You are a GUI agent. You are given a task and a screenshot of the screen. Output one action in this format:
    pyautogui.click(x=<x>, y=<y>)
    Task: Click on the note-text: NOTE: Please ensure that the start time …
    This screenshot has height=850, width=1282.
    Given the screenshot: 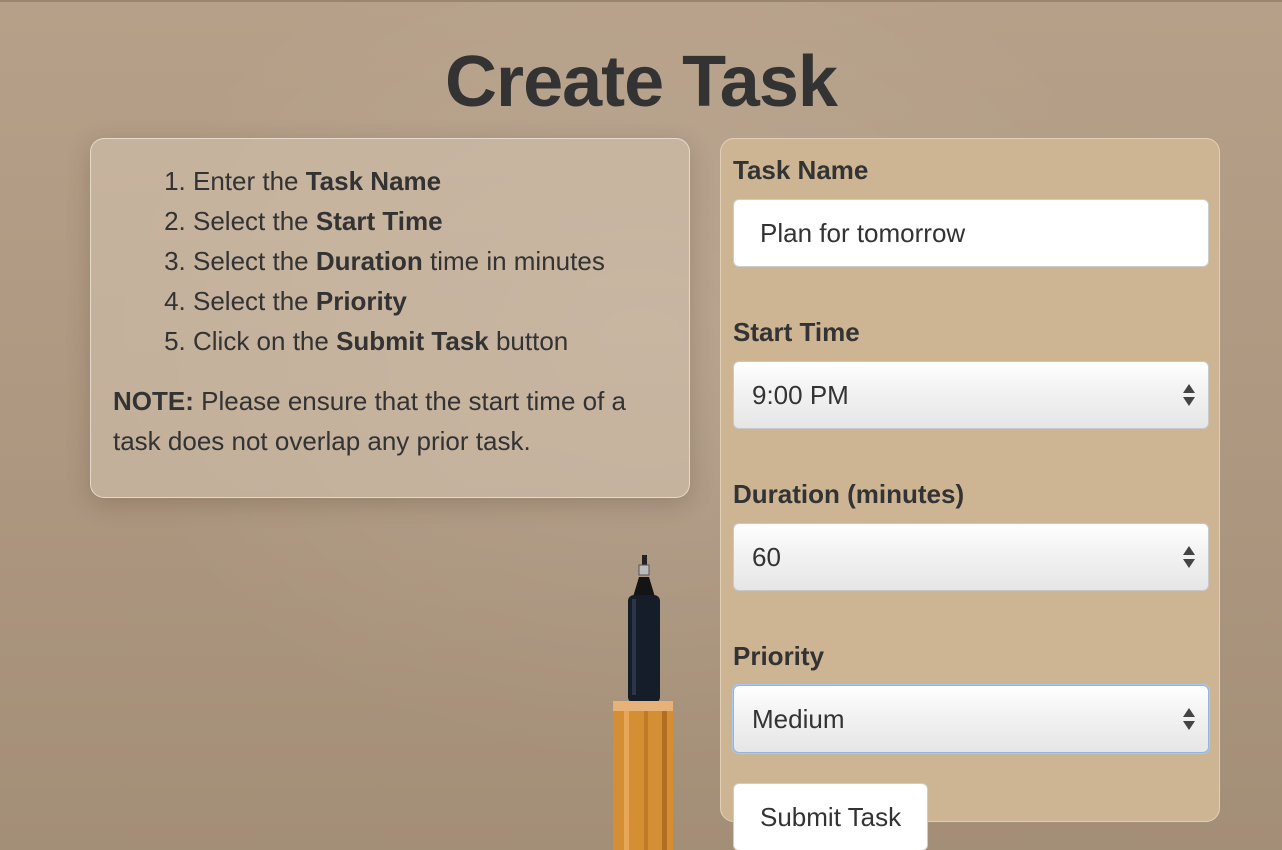 What is the action you would take?
    pyautogui.click(x=370, y=421)
    